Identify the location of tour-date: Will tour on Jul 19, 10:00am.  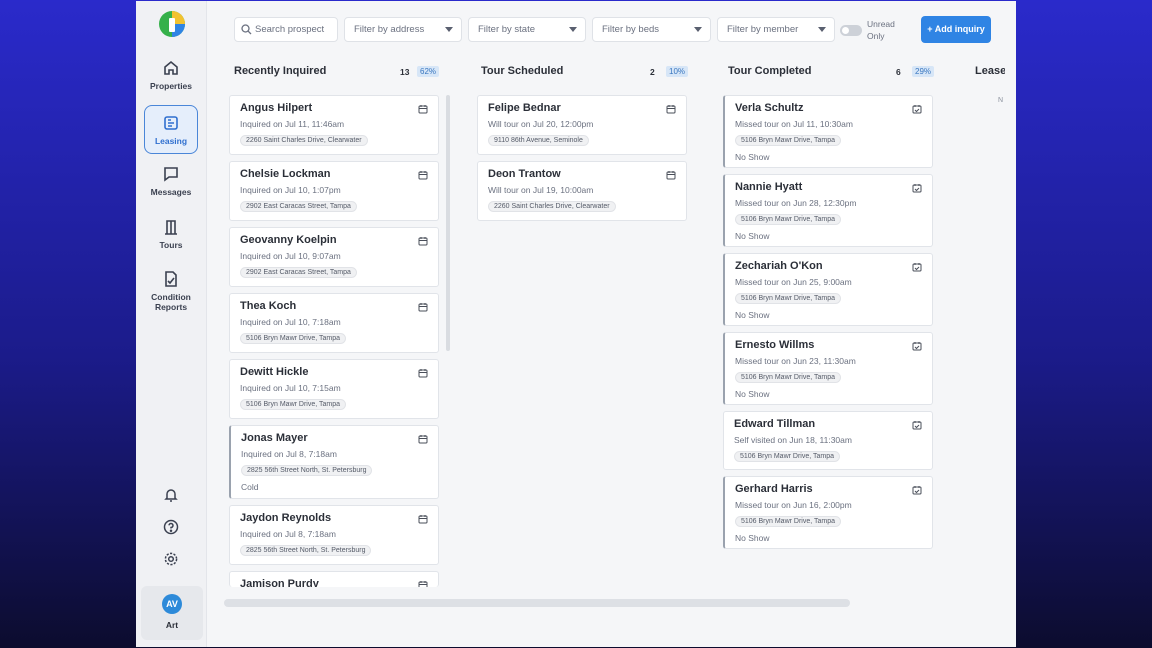
(541, 190).